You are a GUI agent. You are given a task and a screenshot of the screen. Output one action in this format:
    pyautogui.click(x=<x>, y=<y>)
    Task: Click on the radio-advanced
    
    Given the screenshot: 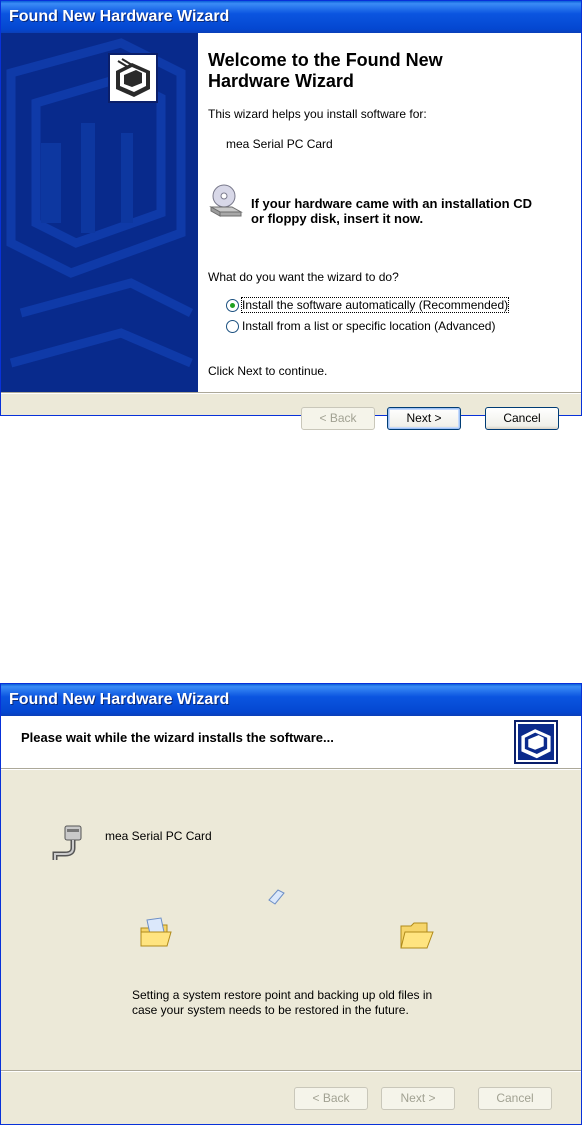 What is the action you would take?
    pyautogui.click(x=232, y=326)
    